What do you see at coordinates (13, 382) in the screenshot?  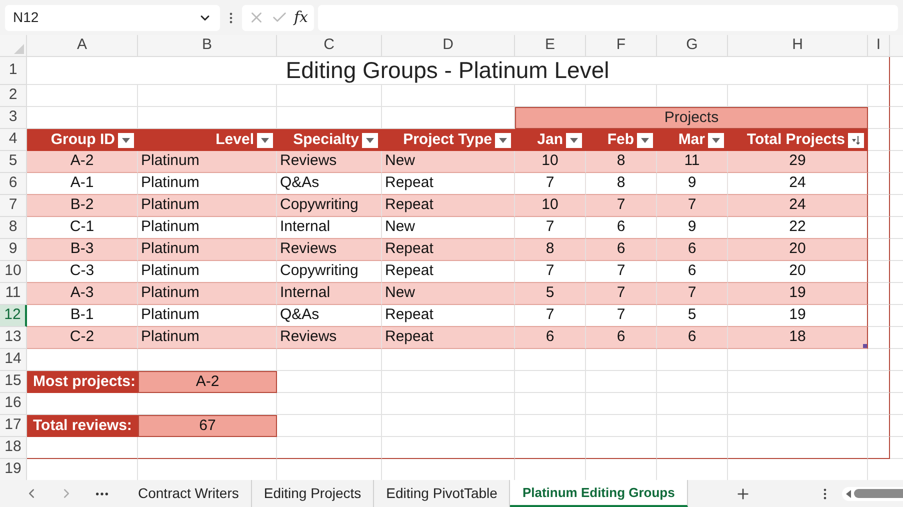 I see `row-header: 15` at bounding box center [13, 382].